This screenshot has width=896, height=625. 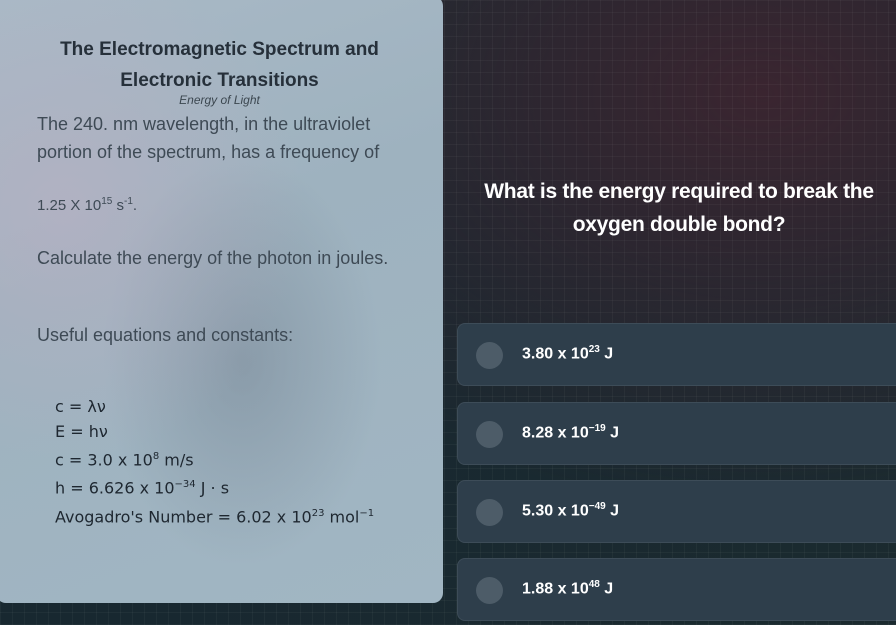 What do you see at coordinates (676, 511) in the screenshot?
I see `answer-option-3: 5.30 x 10−49 J` at bounding box center [676, 511].